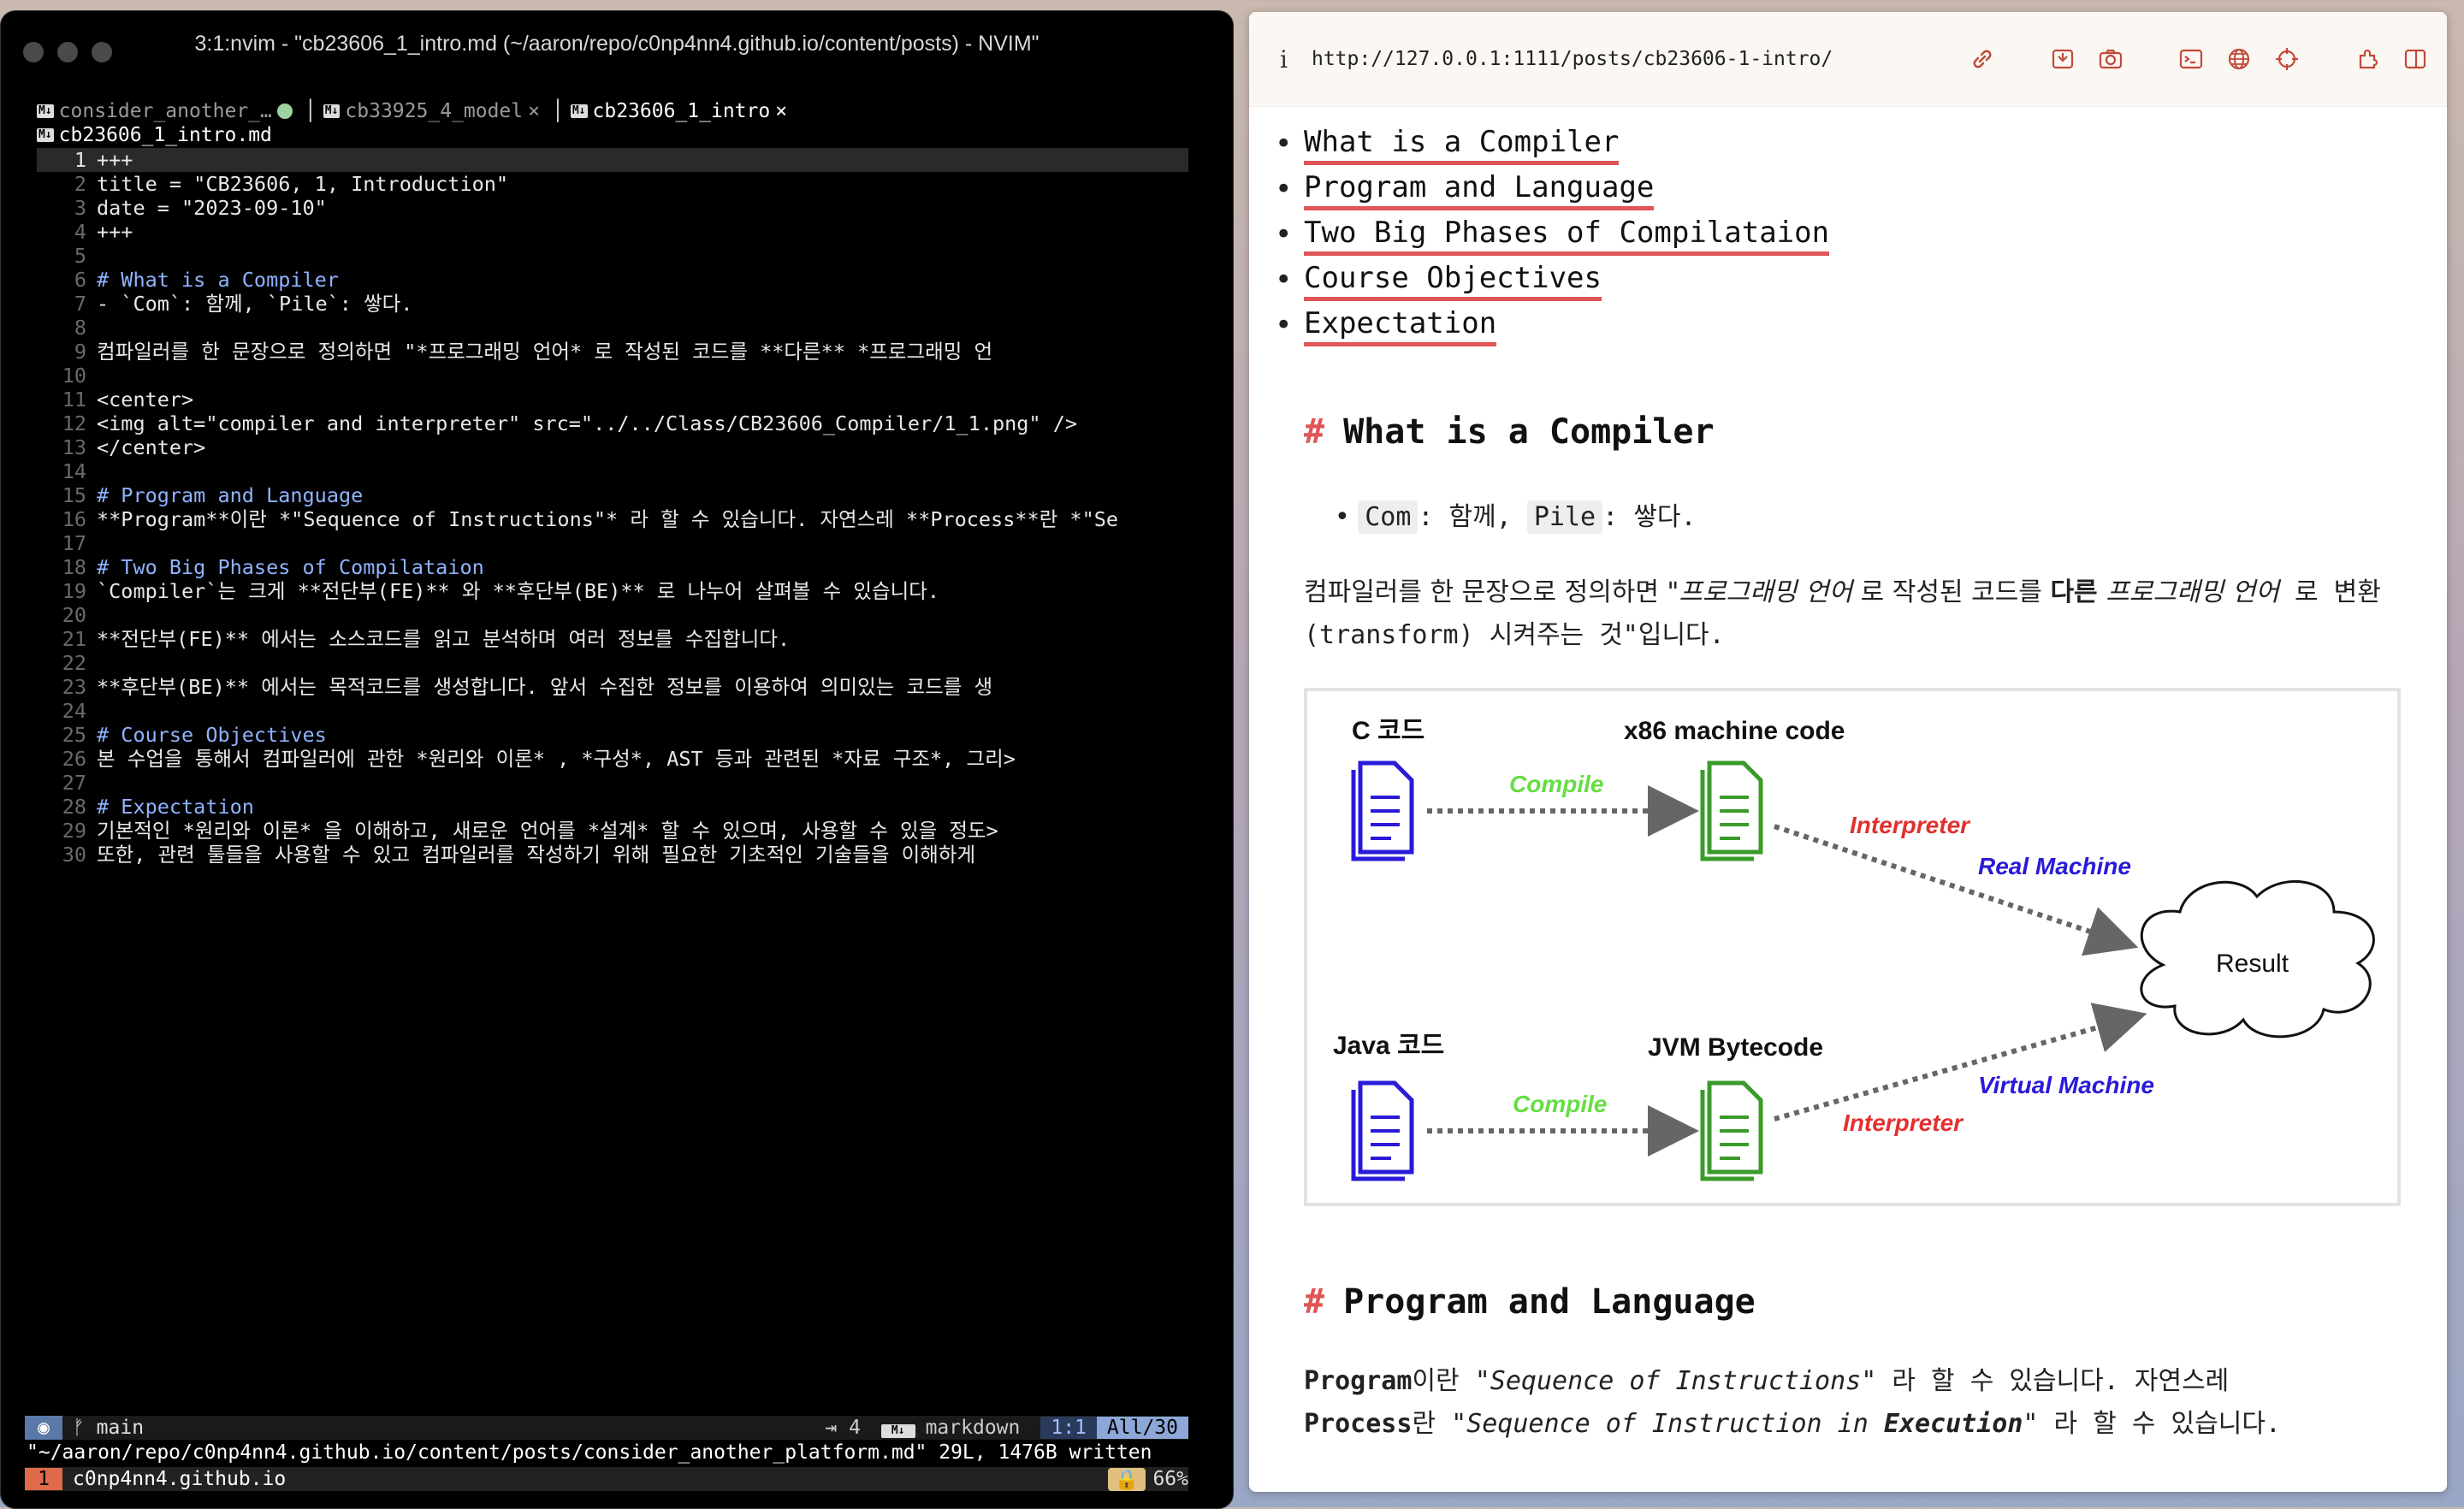  What do you see at coordinates (2367, 59) in the screenshot?
I see `extensions-icon` at bounding box center [2367, 59].